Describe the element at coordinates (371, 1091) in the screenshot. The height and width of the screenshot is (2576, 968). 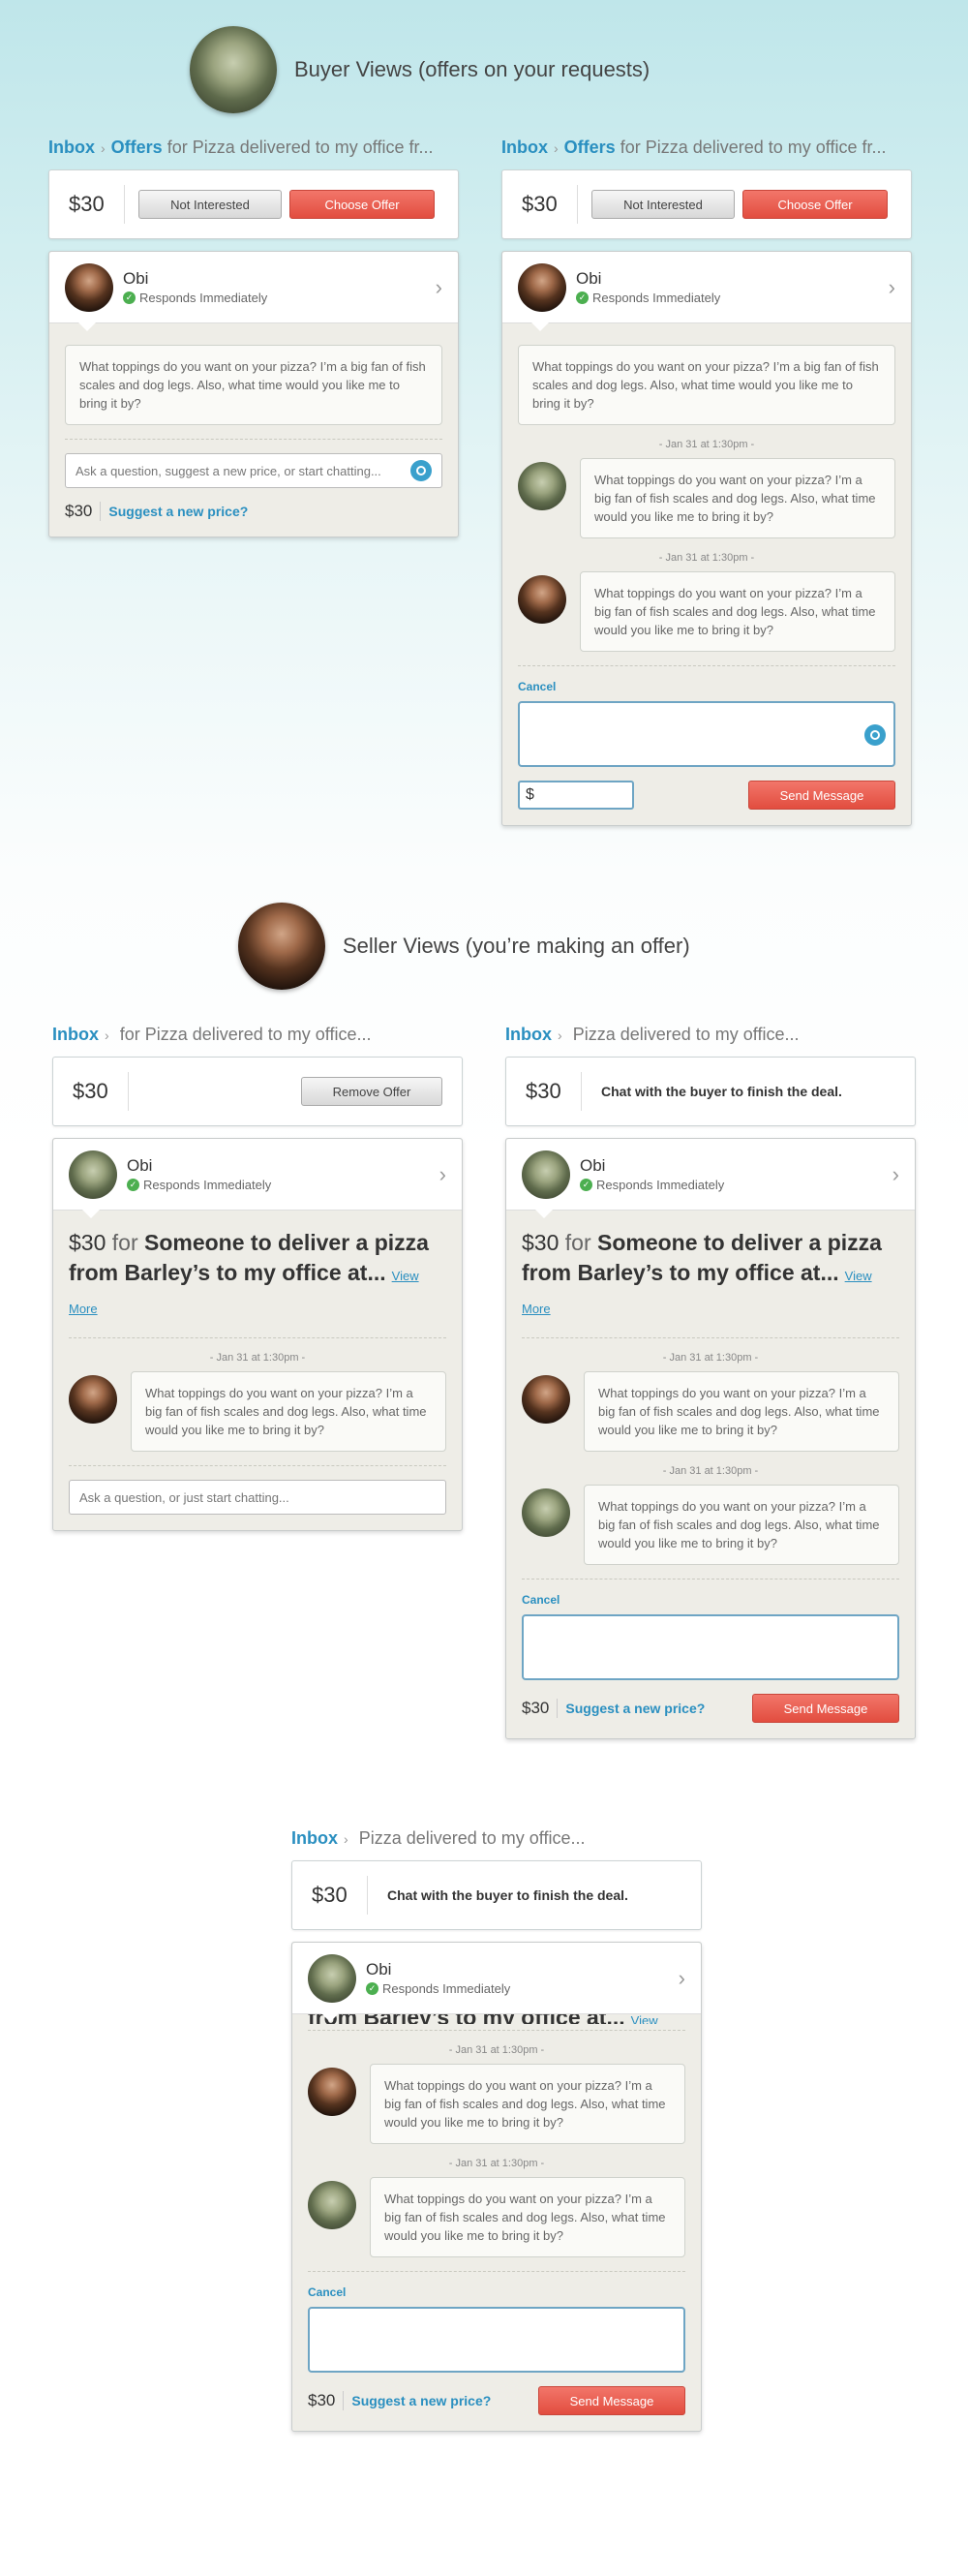
I see `remove-offer-button: Remove Offer` at that location.